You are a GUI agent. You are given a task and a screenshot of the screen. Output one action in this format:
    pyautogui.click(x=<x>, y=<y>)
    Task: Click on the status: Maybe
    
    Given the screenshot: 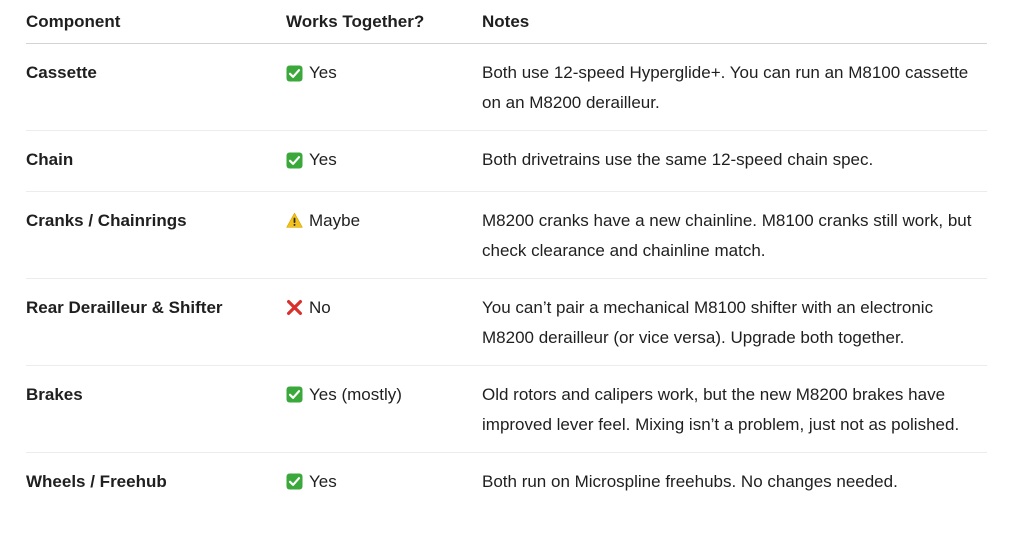 What is the action you would take?
    pyautogui.click(x=323, y=221)
    